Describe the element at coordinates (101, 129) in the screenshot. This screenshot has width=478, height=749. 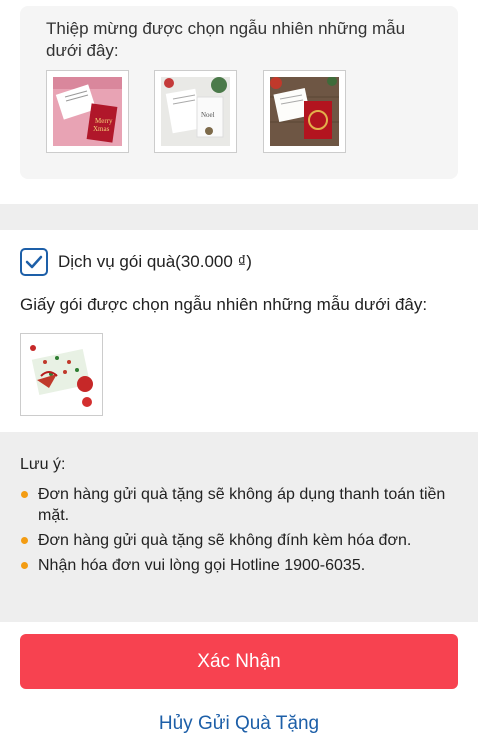
I see `svg-text: Xmas` at that location.